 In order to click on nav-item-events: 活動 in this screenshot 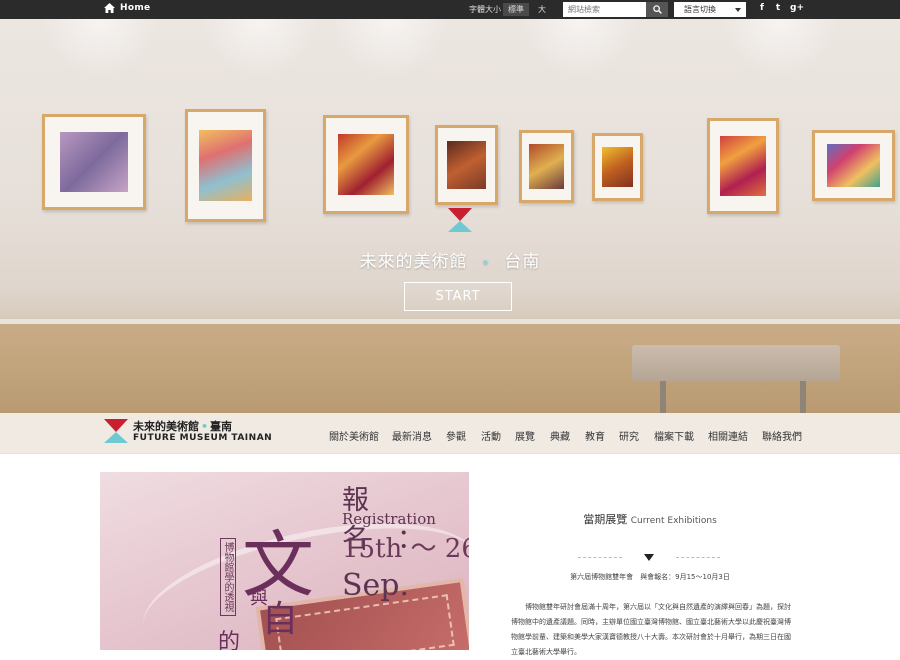, I will do `click(491, 435)`.